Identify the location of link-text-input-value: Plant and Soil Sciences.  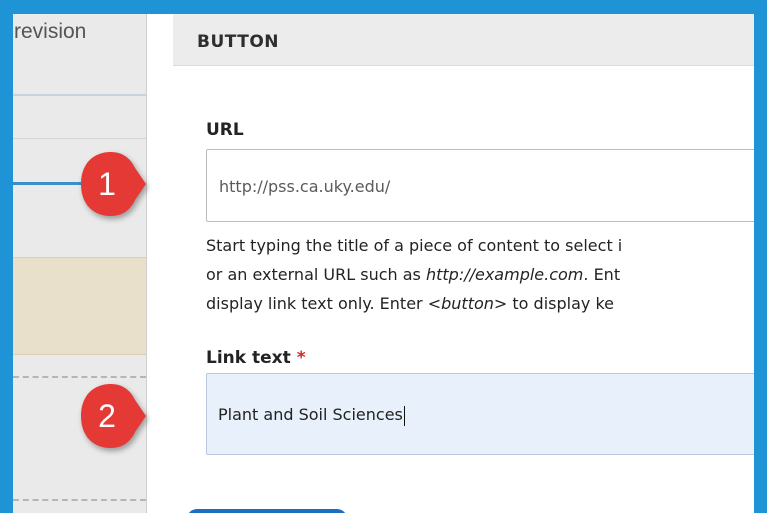
(310, 414).